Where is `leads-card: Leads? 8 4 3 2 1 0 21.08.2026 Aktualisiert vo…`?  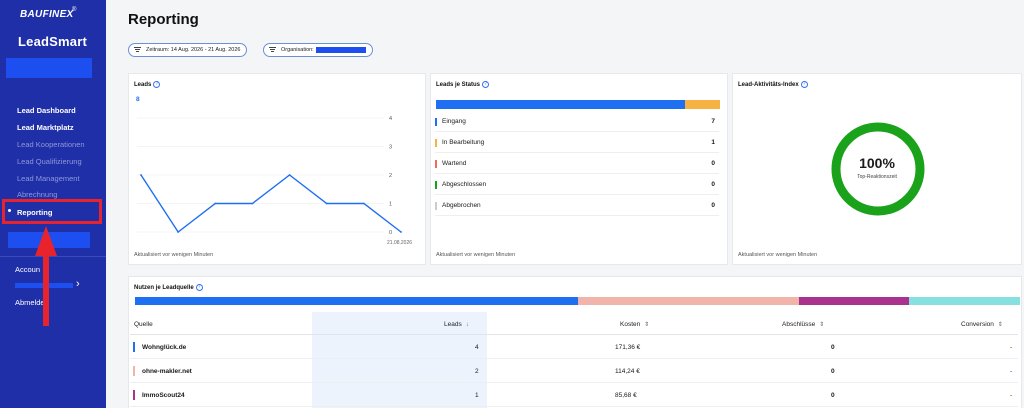
leads-card: Leads? 8 4 3 2 1 0 21.08.2026 Aktualisiert vo… is located at coordinates (277, 169).